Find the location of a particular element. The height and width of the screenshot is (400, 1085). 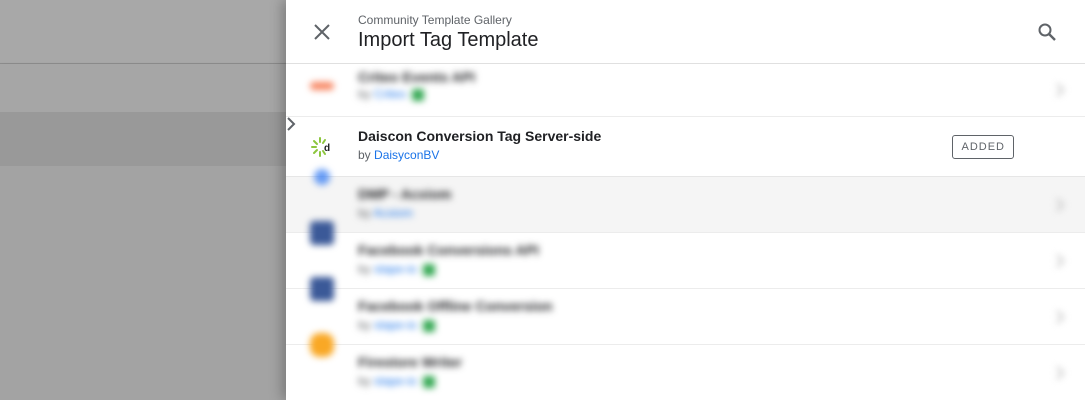

search-button is located at coordinates (1047, 32).